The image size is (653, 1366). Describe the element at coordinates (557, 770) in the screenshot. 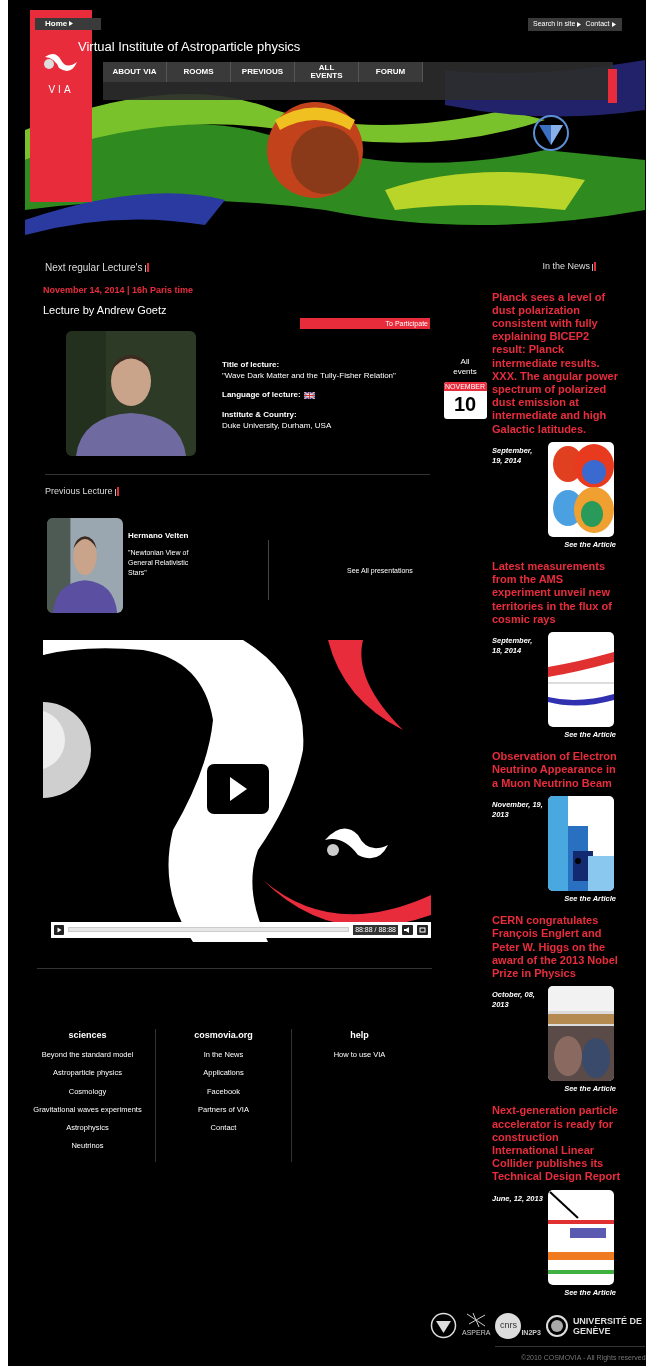

I see `news-headline: Observation of Electron Neutrino Appearance in a Muon Neutrino Beam` at that location.